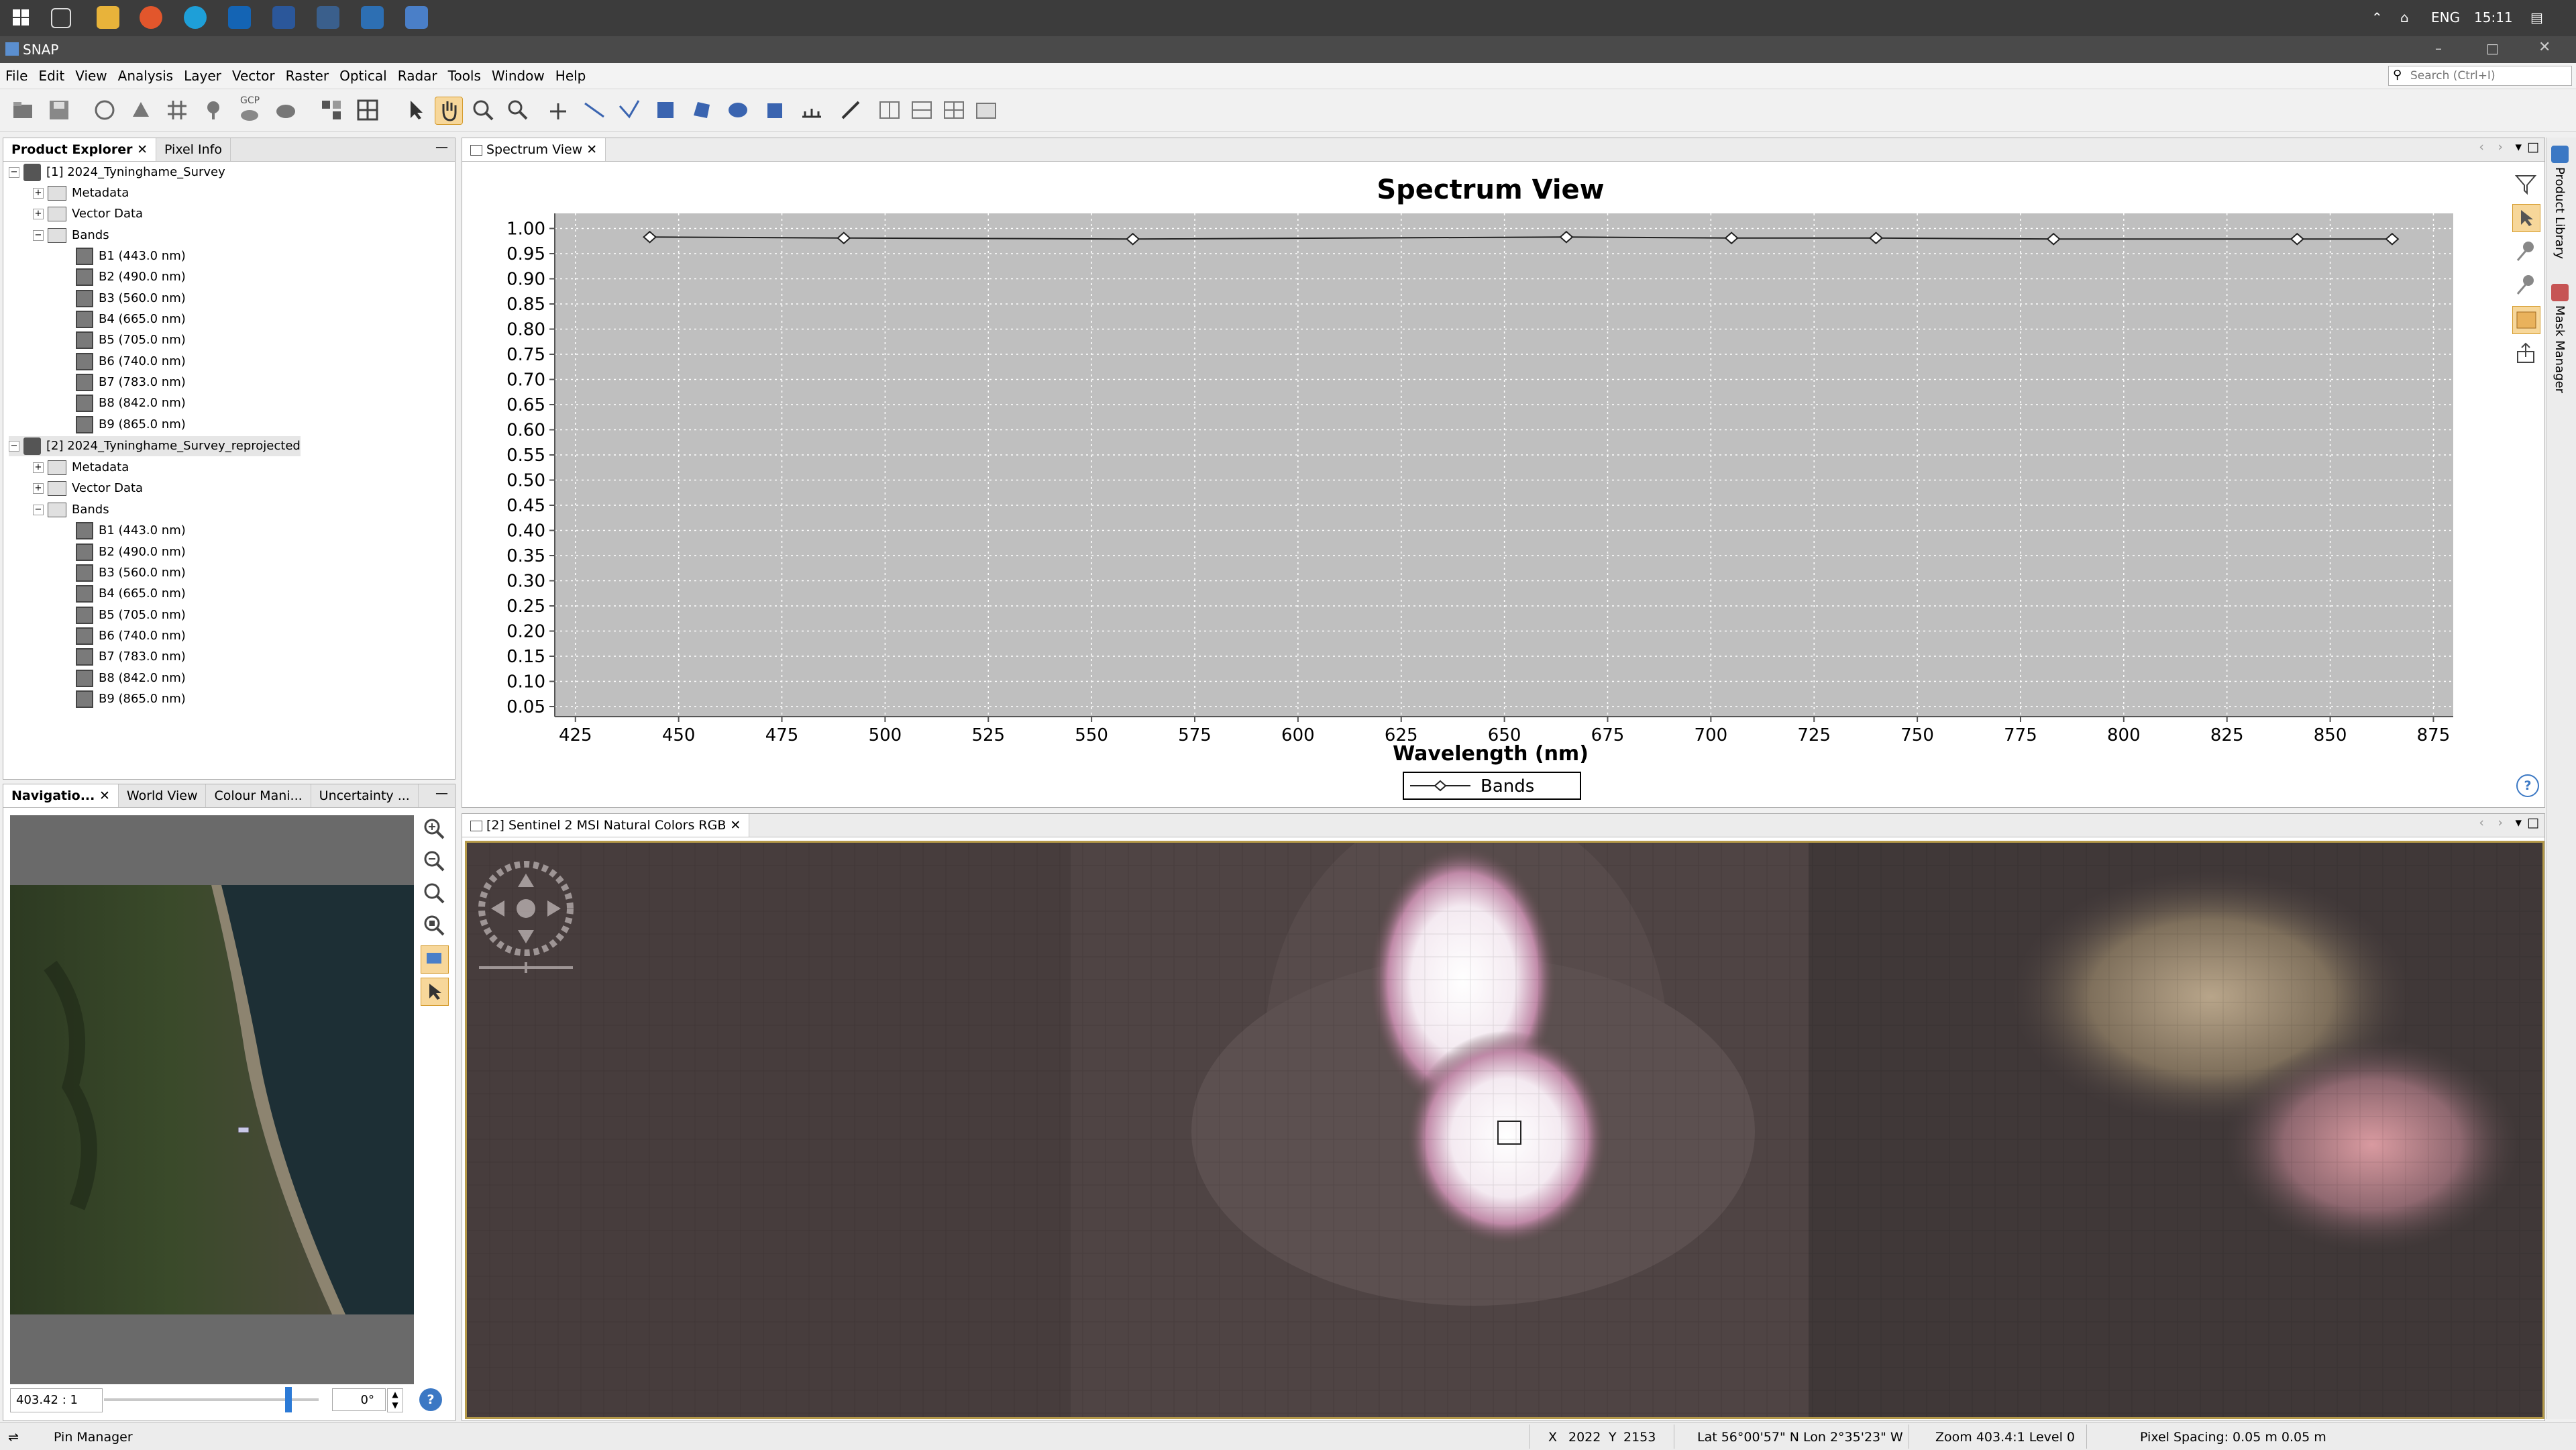 The width and height of the screenshot is (2576, 1450). I want to click on tab-product-explorer: Product Explorer ✕, so click(80, 149).